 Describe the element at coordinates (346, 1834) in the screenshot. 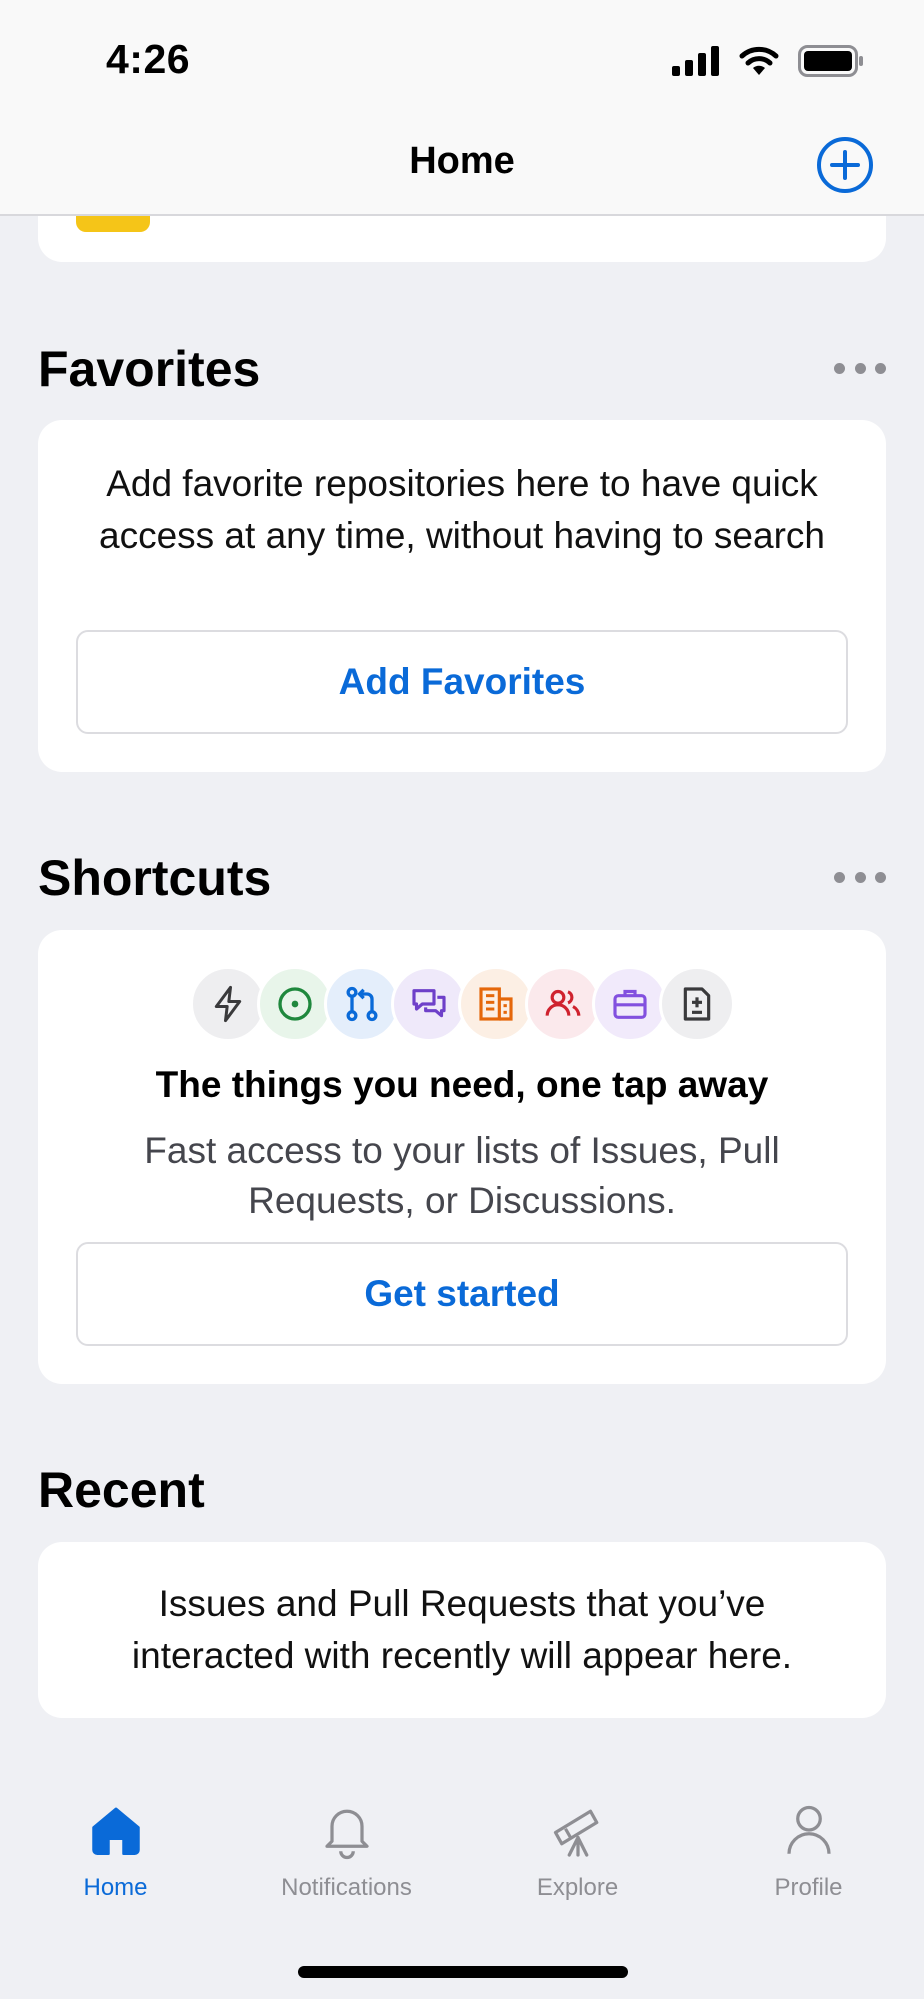

I see `bell-icon` at that location.